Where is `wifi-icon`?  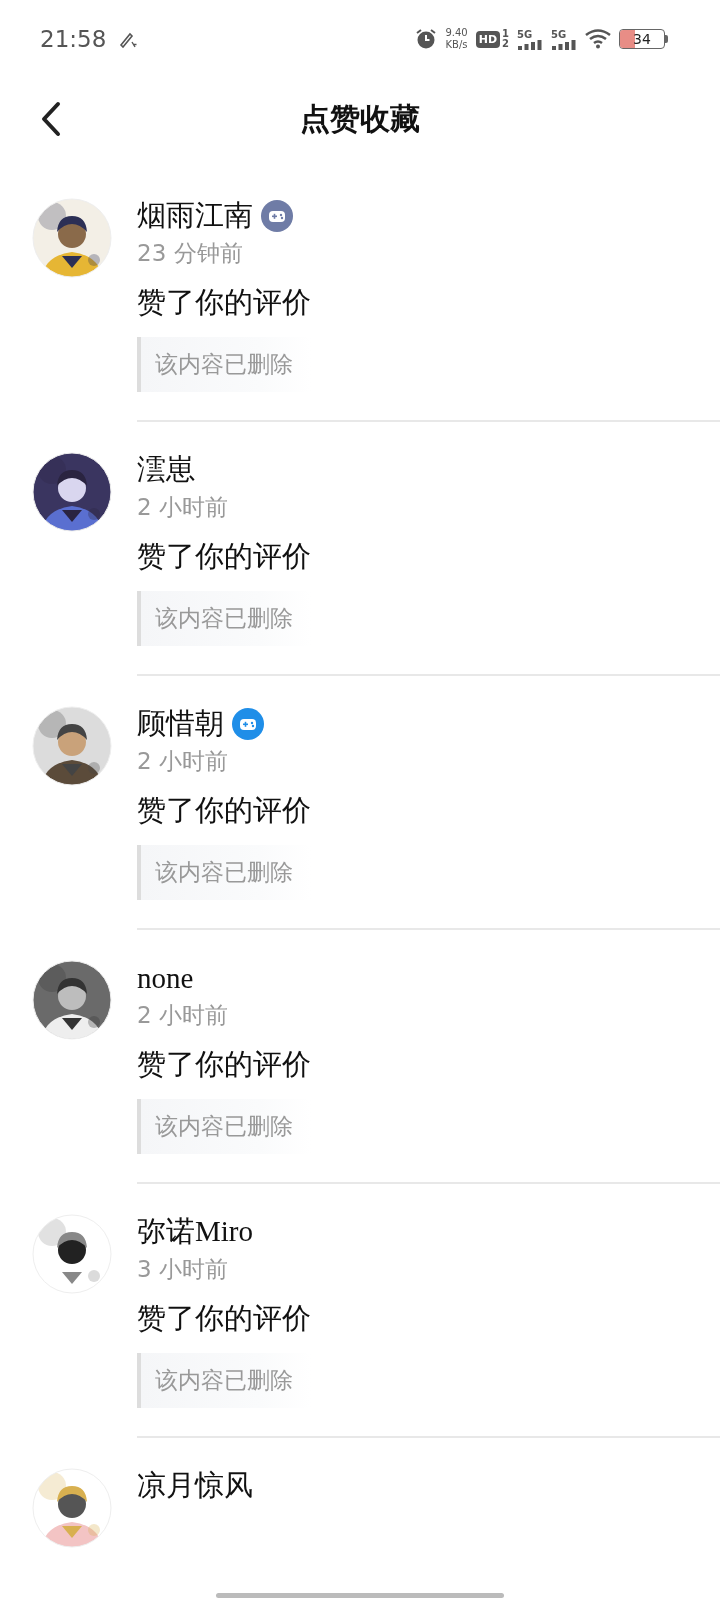
wifi-icon is located at coordinates (598, 39).